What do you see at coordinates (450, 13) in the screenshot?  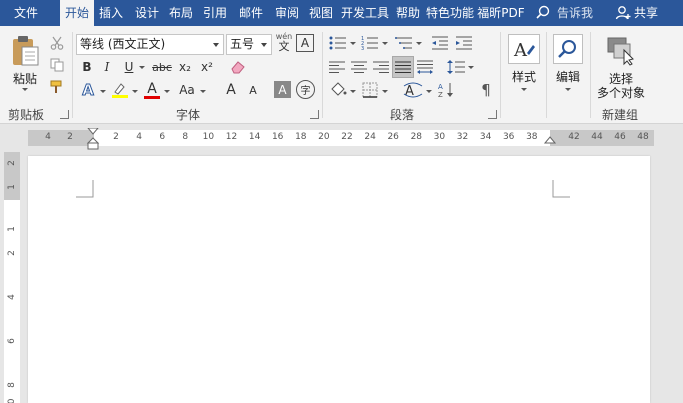 I see `tab-features: 特色功能` at bounding box center [450, 13].